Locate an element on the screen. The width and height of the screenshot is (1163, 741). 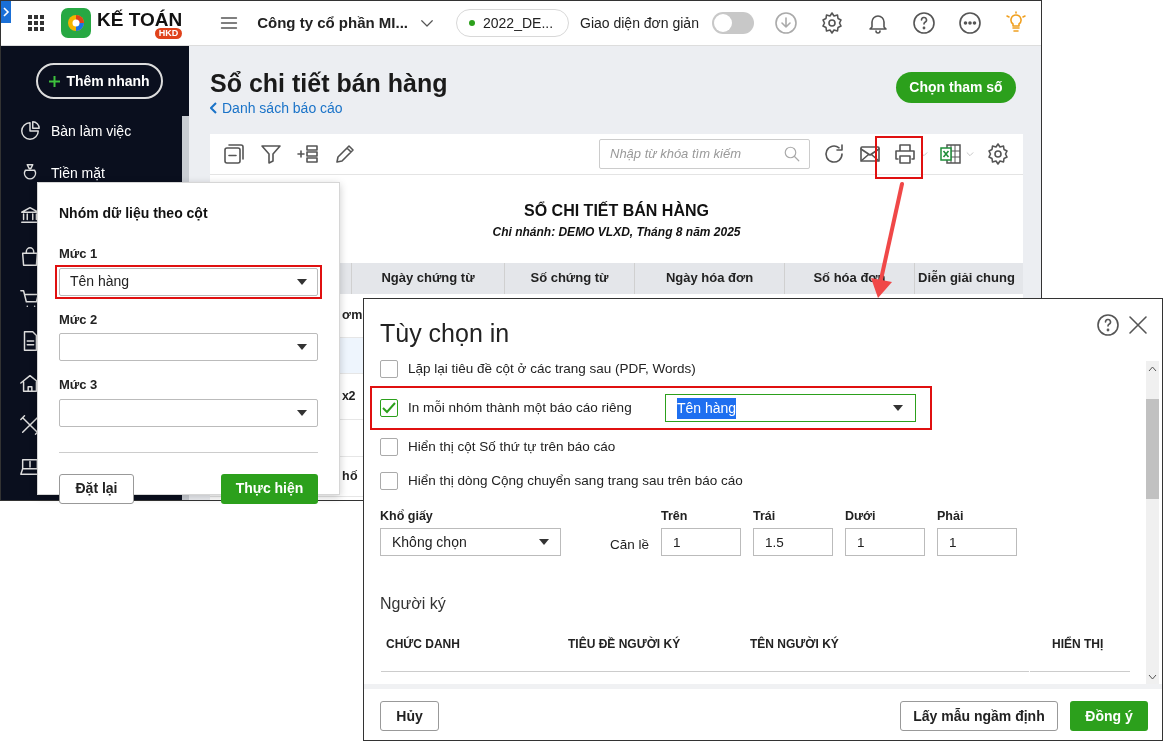
reset-button: Đặt lại is located at coordinates (96, 488).